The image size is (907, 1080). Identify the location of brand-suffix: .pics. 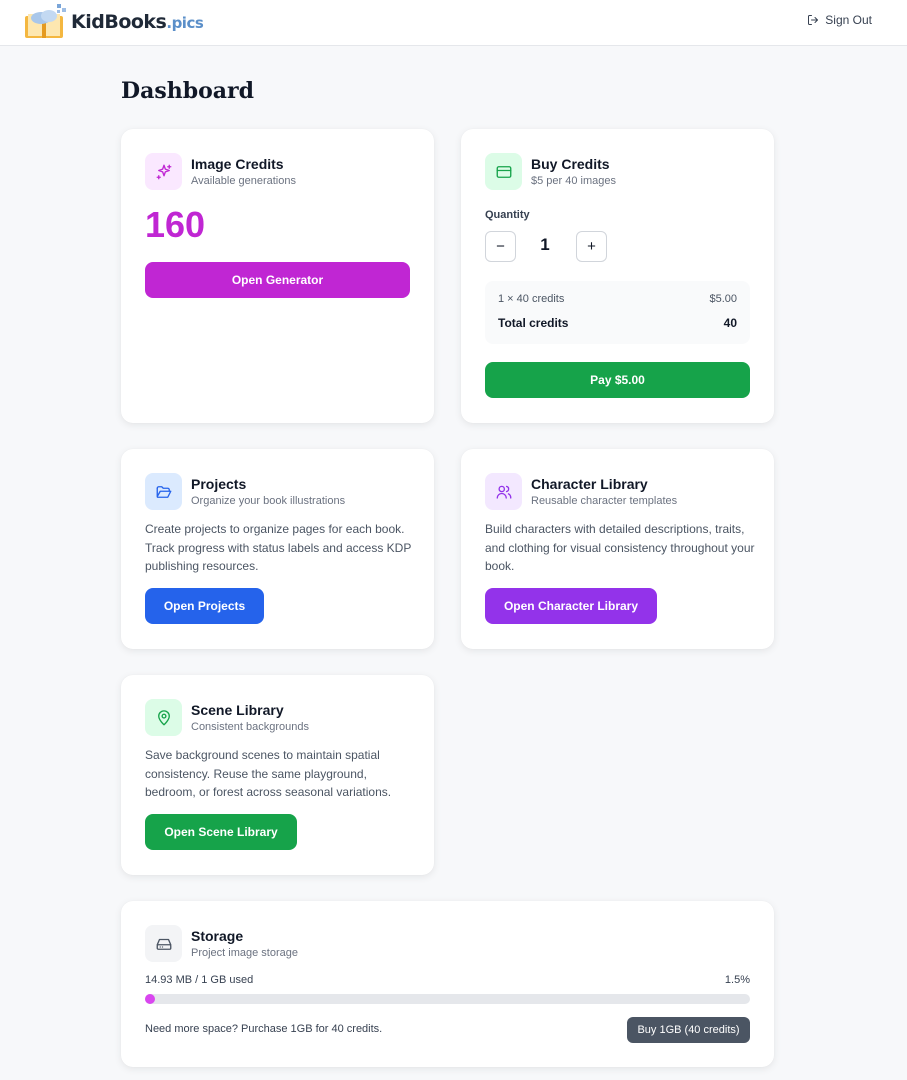
(185, 23).